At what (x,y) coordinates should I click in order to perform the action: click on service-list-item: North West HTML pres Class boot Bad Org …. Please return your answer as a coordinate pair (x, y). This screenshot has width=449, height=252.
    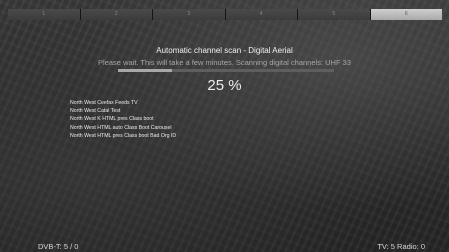
    Looking at the image, I should click on (123, 135).